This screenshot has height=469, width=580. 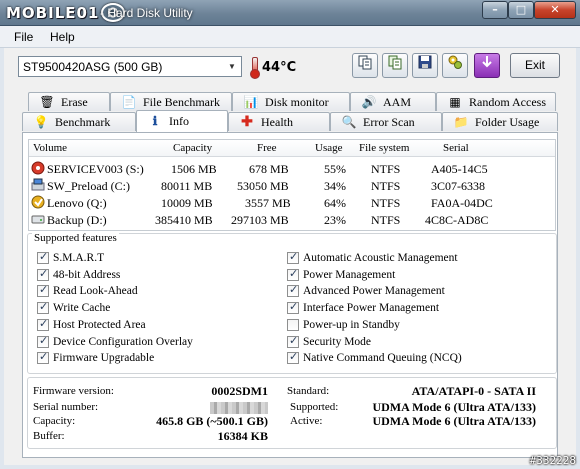 I want to click on feature-label: Host Protected Area, so click(x=99, y=324).